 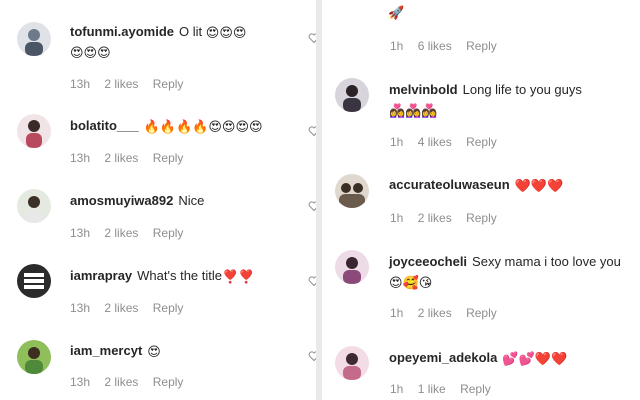 What do you see at coordinates (546, 261) in the screenshot?
I see `comment-text: Sexy mama i too love you` at bounding box center [546, 261].